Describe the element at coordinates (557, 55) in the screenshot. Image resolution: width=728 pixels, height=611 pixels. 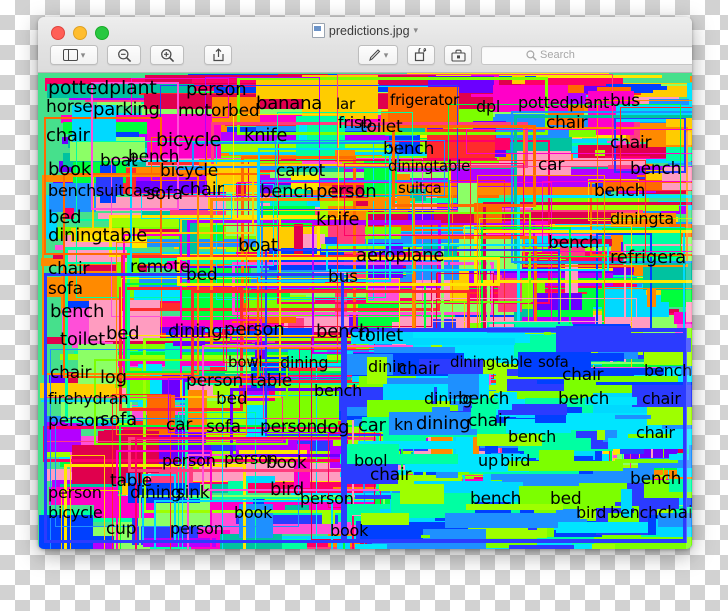
I see `search-placeholder: Search` at that location.